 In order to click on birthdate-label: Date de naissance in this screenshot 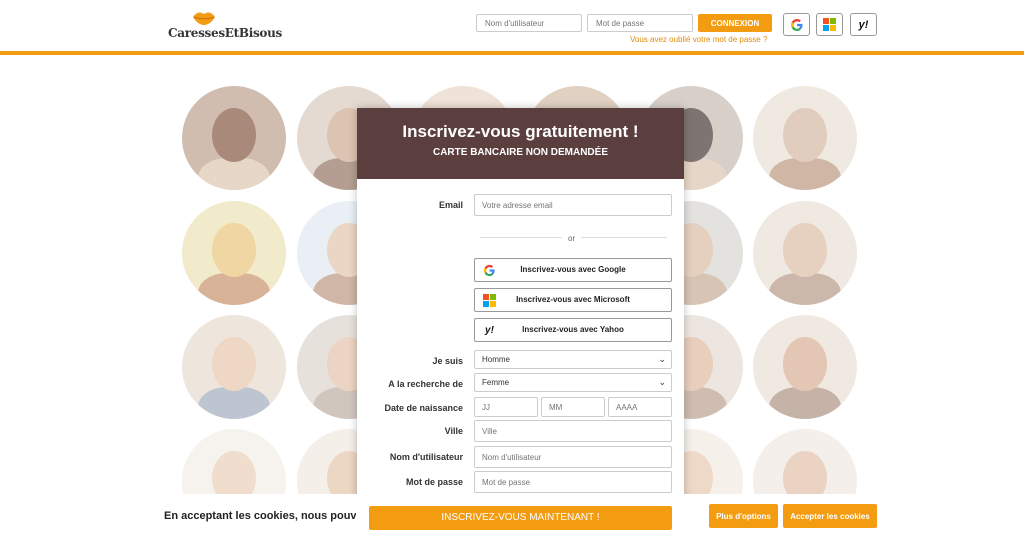, I will do `click(423, 408)`.